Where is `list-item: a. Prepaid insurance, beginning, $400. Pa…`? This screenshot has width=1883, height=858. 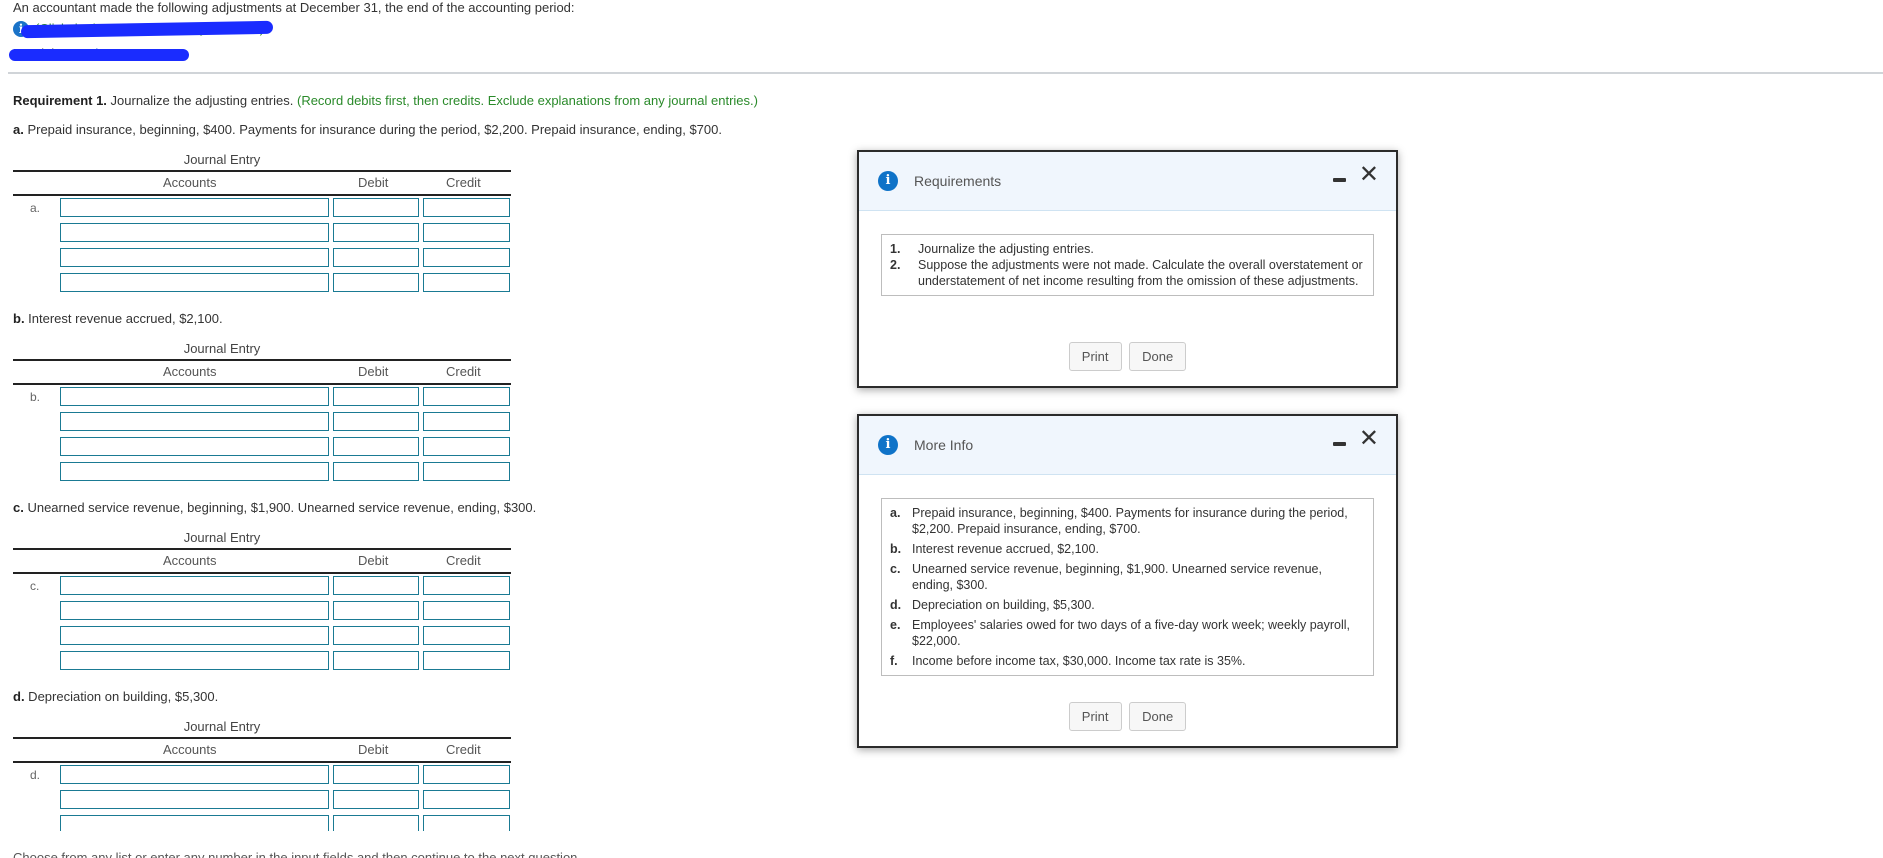 list-item: a. Prepaid insurance, beginning, $400. Pa… is located at coordinates (1127, 521).